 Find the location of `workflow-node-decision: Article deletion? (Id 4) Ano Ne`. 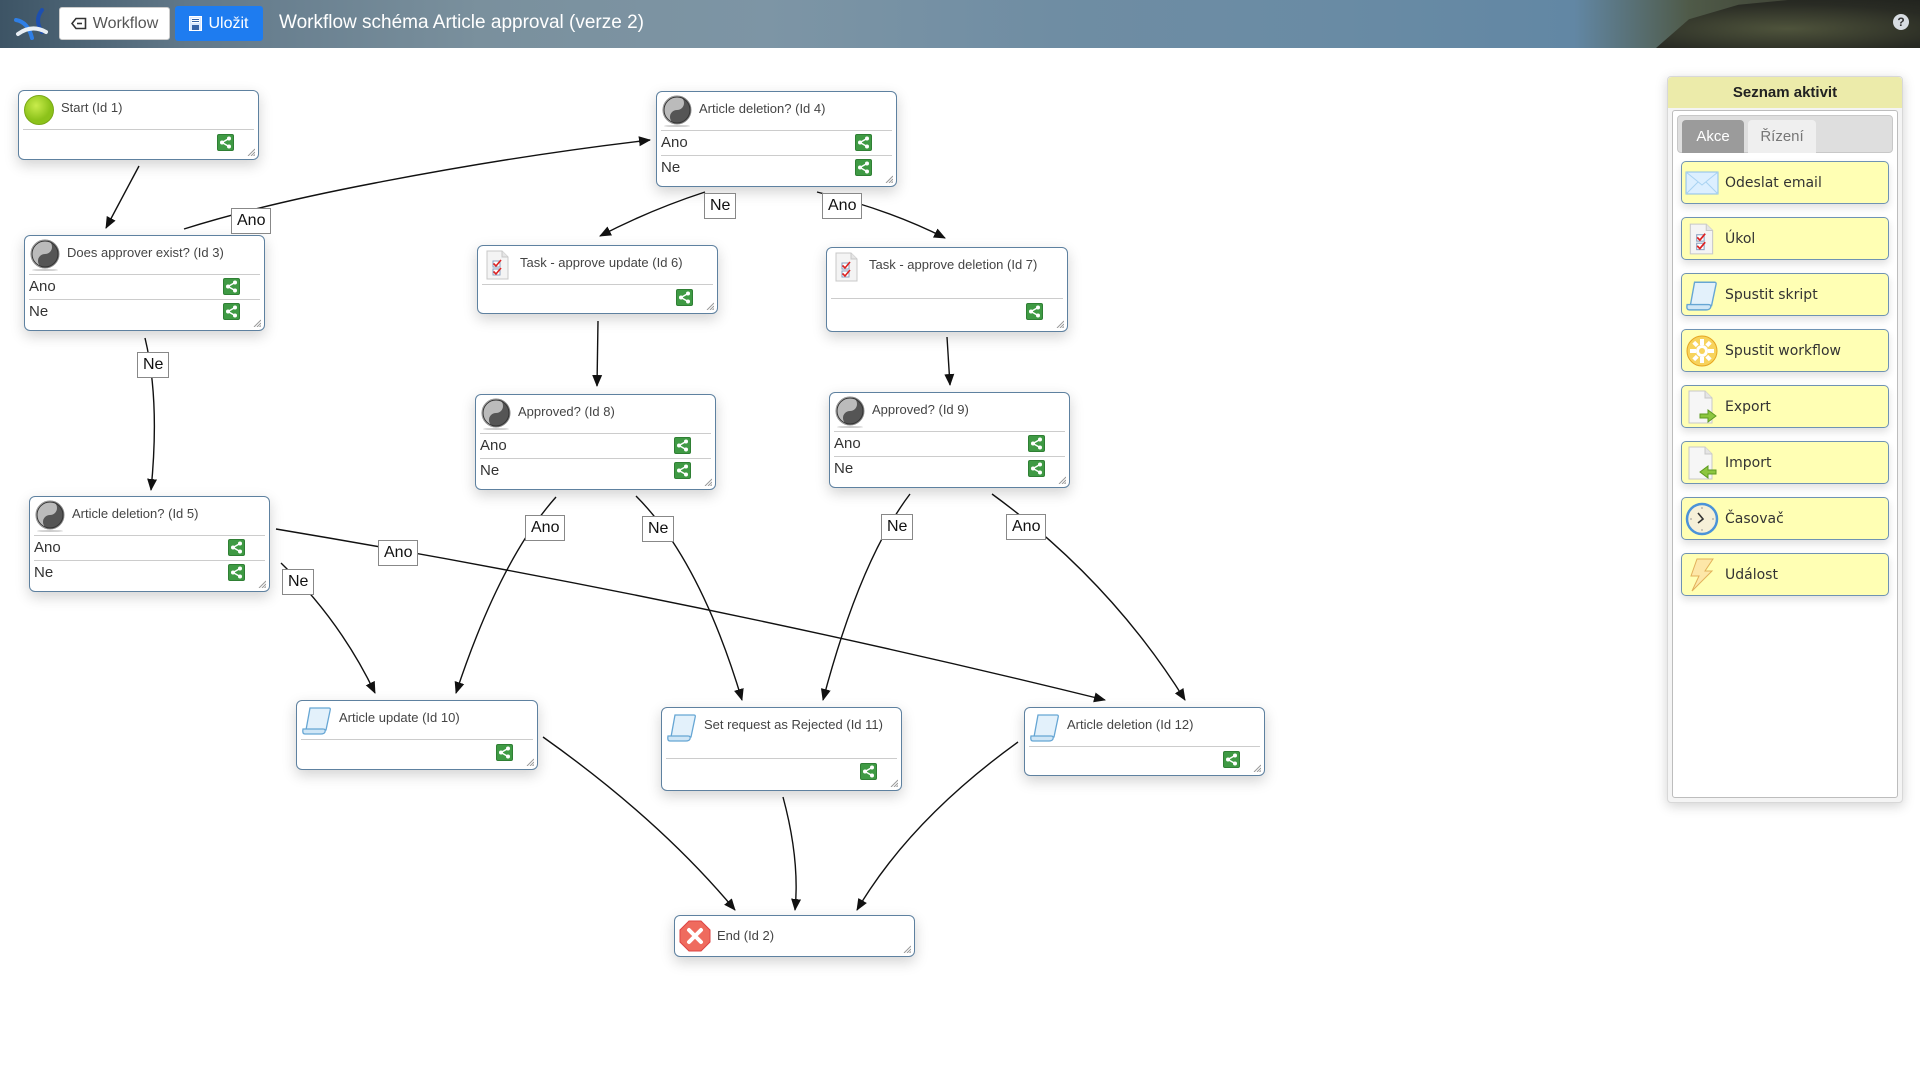

workflow-node-decision: Article deletion? (Id 4) Ano Ne is located at coordinates (776, 139).